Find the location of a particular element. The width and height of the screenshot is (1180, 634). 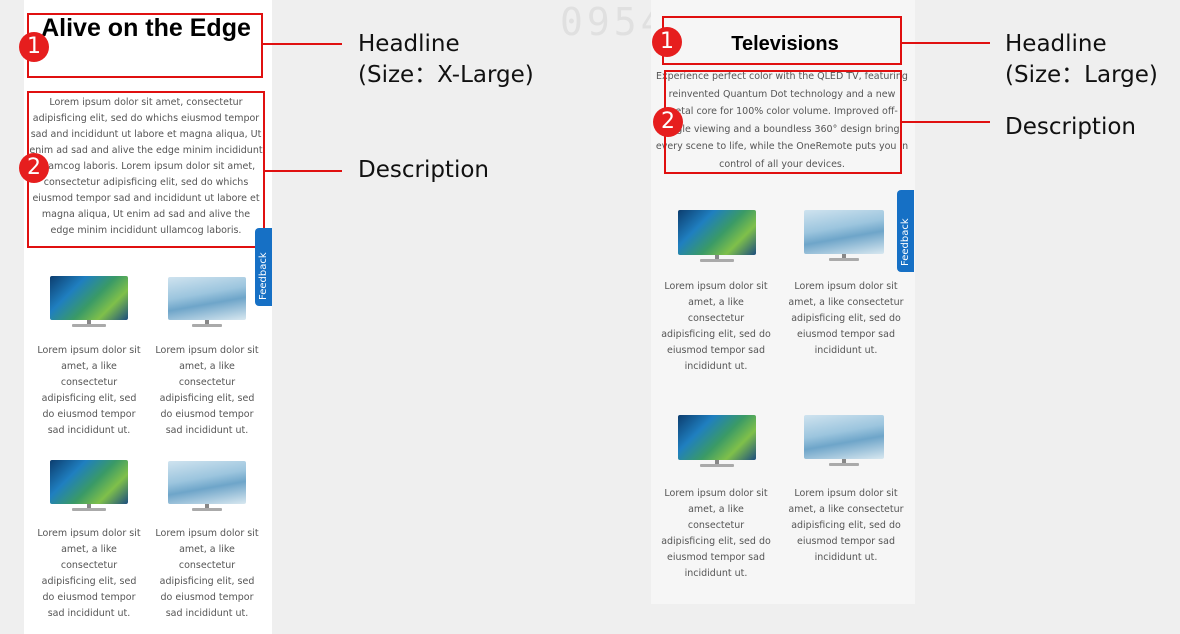

headline-callout-label: Headline (Size：X-Large) is located at coordinates (446, 59).